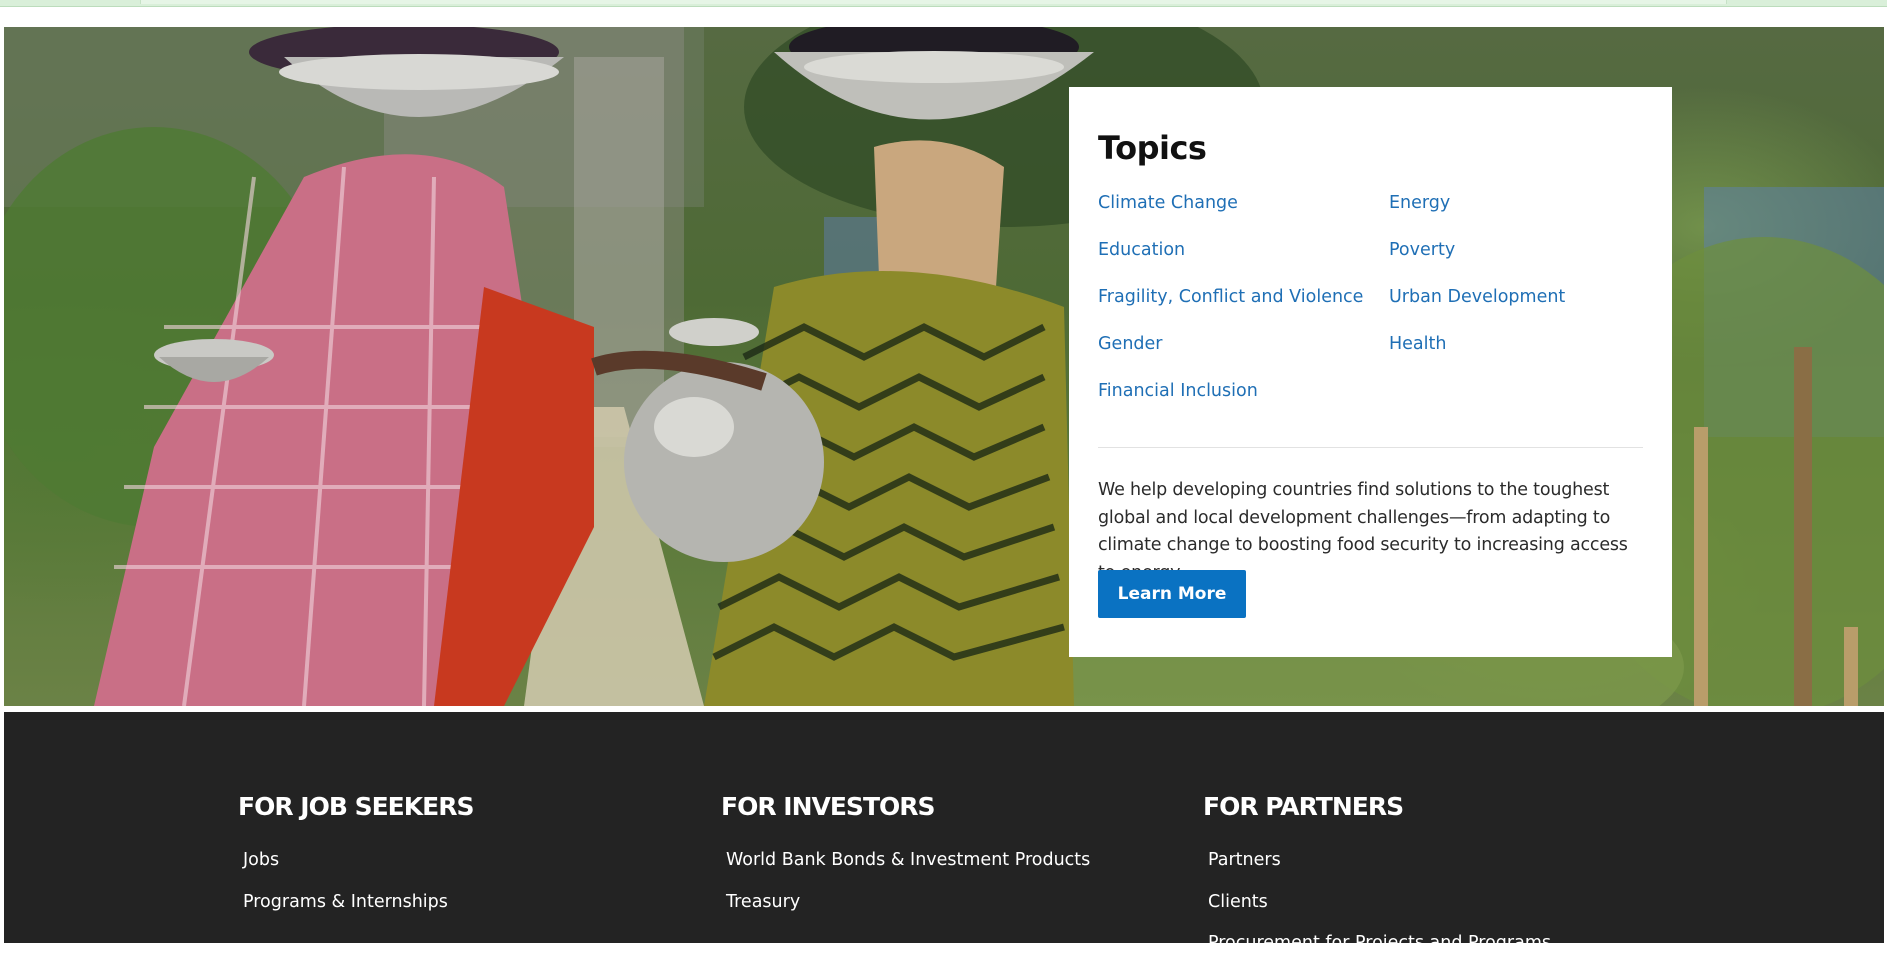  Describe the element at coordinates (1422, 250) in the screenshot. I see `topic-link-poverty: Poverty` at that location.